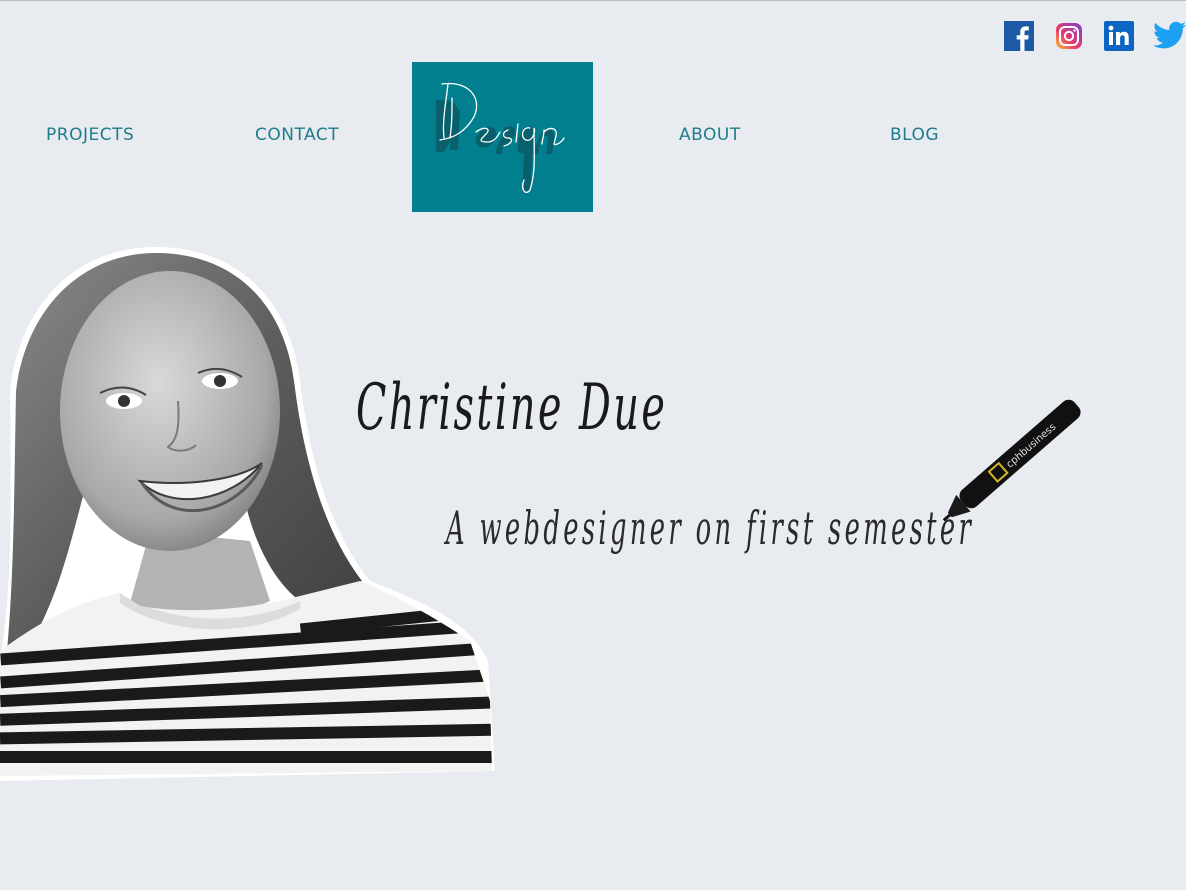 This screenshot has width=1186, height=890. Describe the element at coordinates (710, 528) in the screenshot. I see `hero-tagline: A webdesigner on first semester` at that location.